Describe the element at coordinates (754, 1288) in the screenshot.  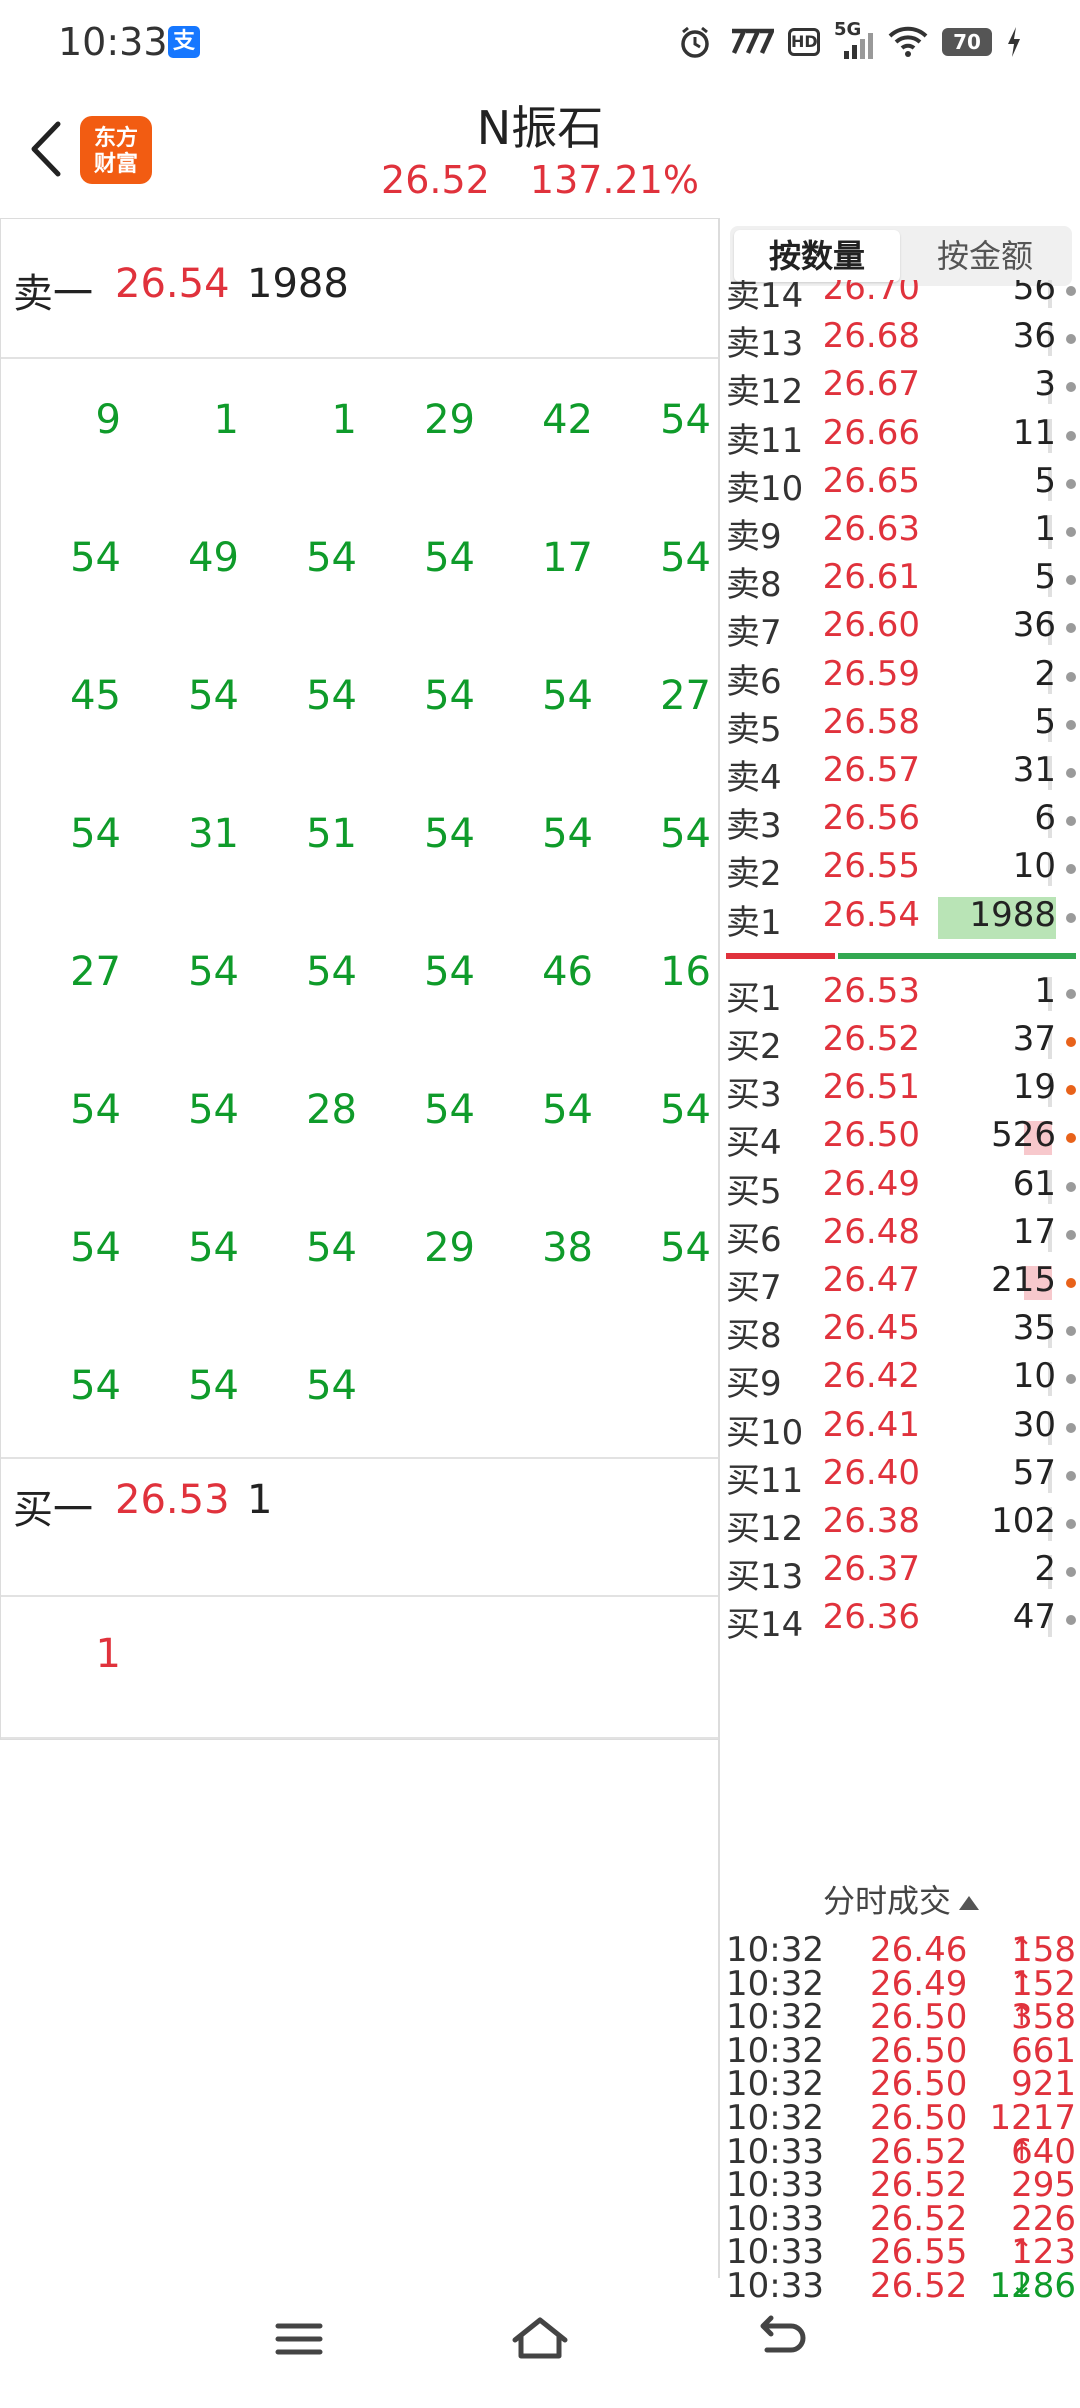
I see `level-label: 买7` at that location.